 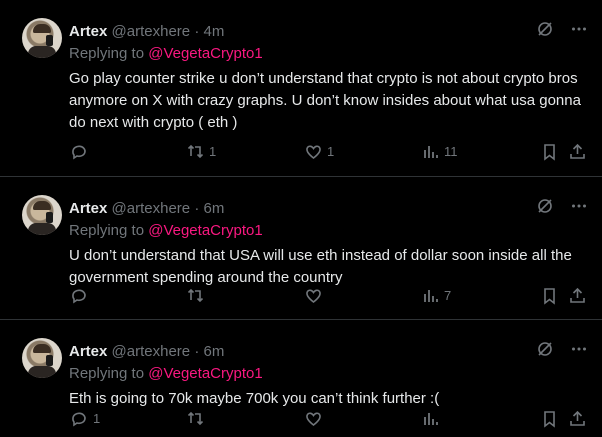 What do you see at coordinates (85, 418) in the screenshot?
I see `reply-button: 1` at bounding box center [85, 418].